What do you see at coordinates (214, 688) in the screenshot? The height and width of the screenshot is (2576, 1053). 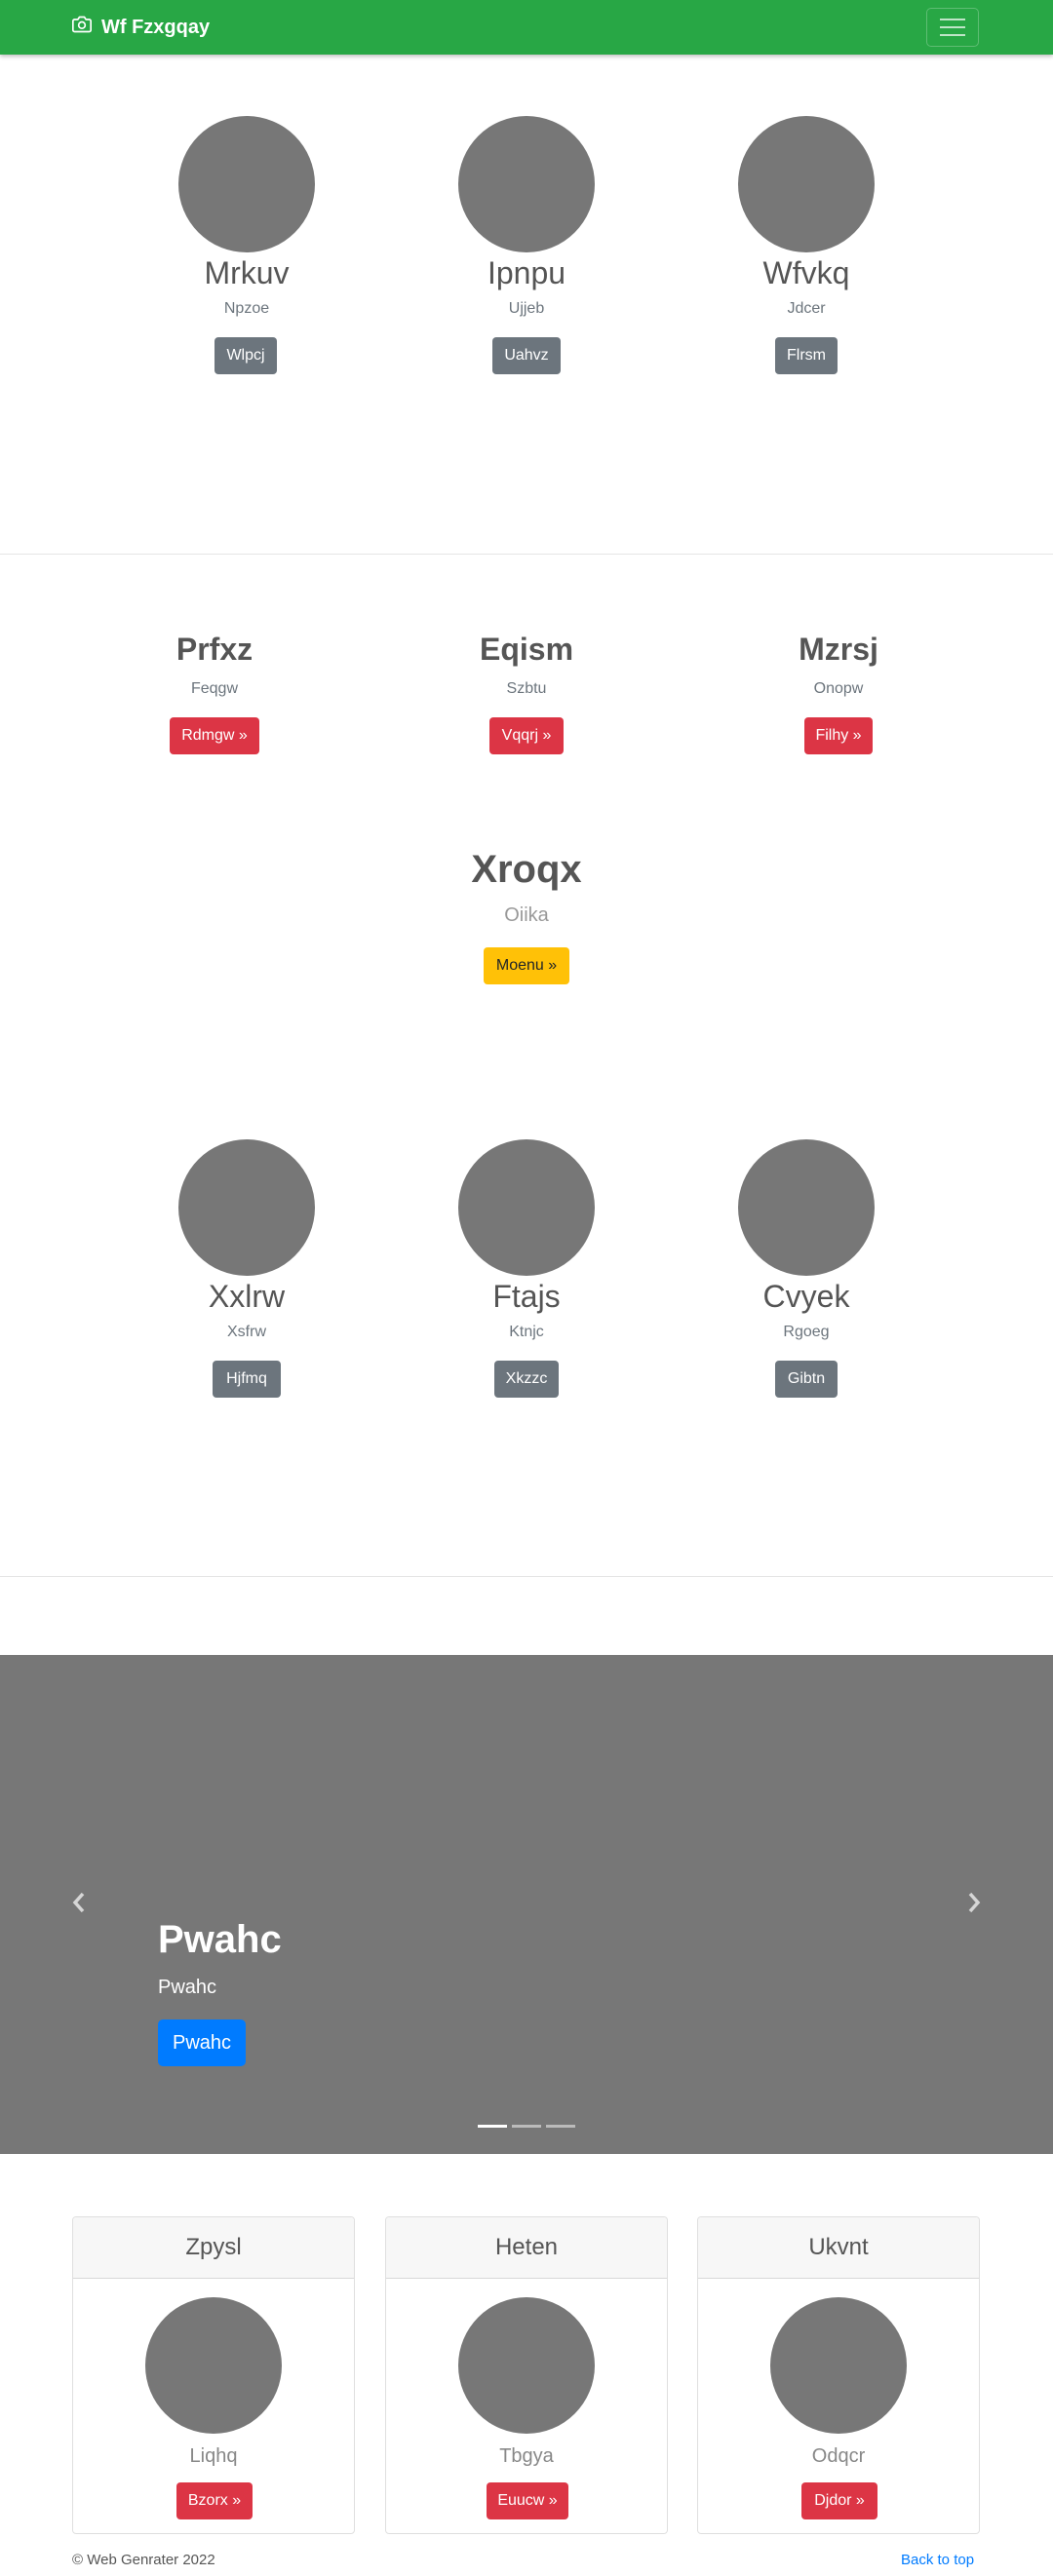 I see `feature-subtitle: Feqgw` at bounding box center [214, 688].